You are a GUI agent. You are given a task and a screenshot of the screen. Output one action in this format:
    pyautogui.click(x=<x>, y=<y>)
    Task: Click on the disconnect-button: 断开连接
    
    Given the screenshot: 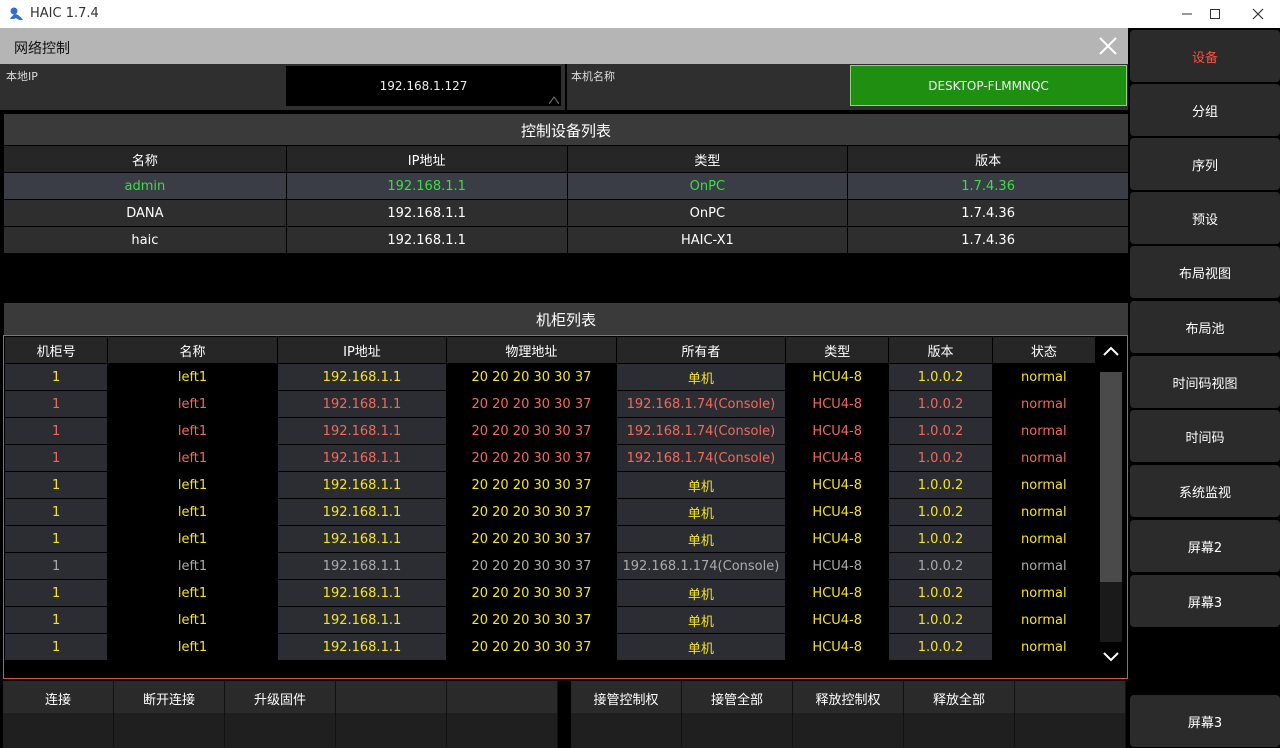 What is the action you would take?
    pyautogui.click(x=169, y=714)
    